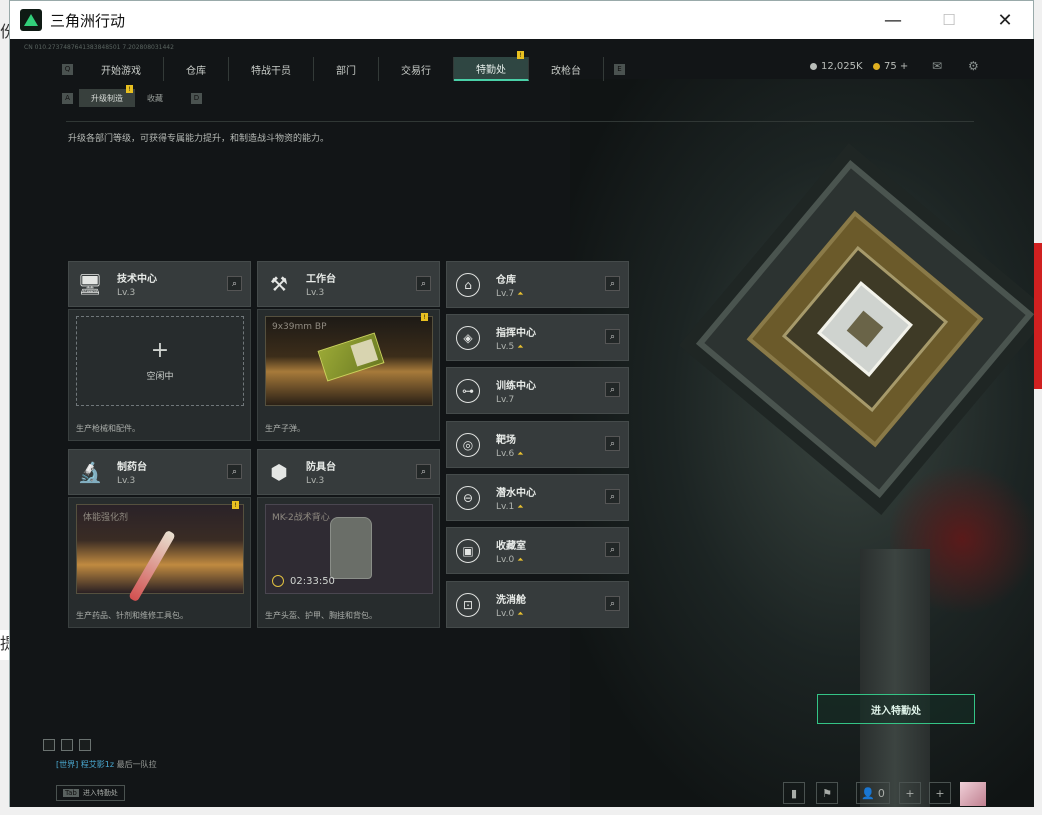 The image size is (1042, 815). What do you see at coordinates (321, 279) in the screenshot?
I see `workshop-name: 工作台` at bounding box center [321, 279].